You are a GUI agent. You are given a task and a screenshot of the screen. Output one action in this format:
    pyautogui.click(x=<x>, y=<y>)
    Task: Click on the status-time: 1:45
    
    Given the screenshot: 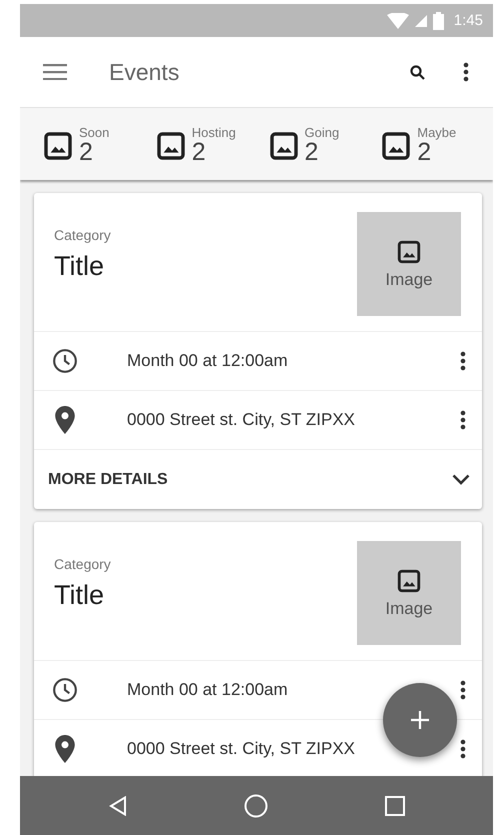 What is the action you would take?
    pyautogui.click(x=468, y=20)
    